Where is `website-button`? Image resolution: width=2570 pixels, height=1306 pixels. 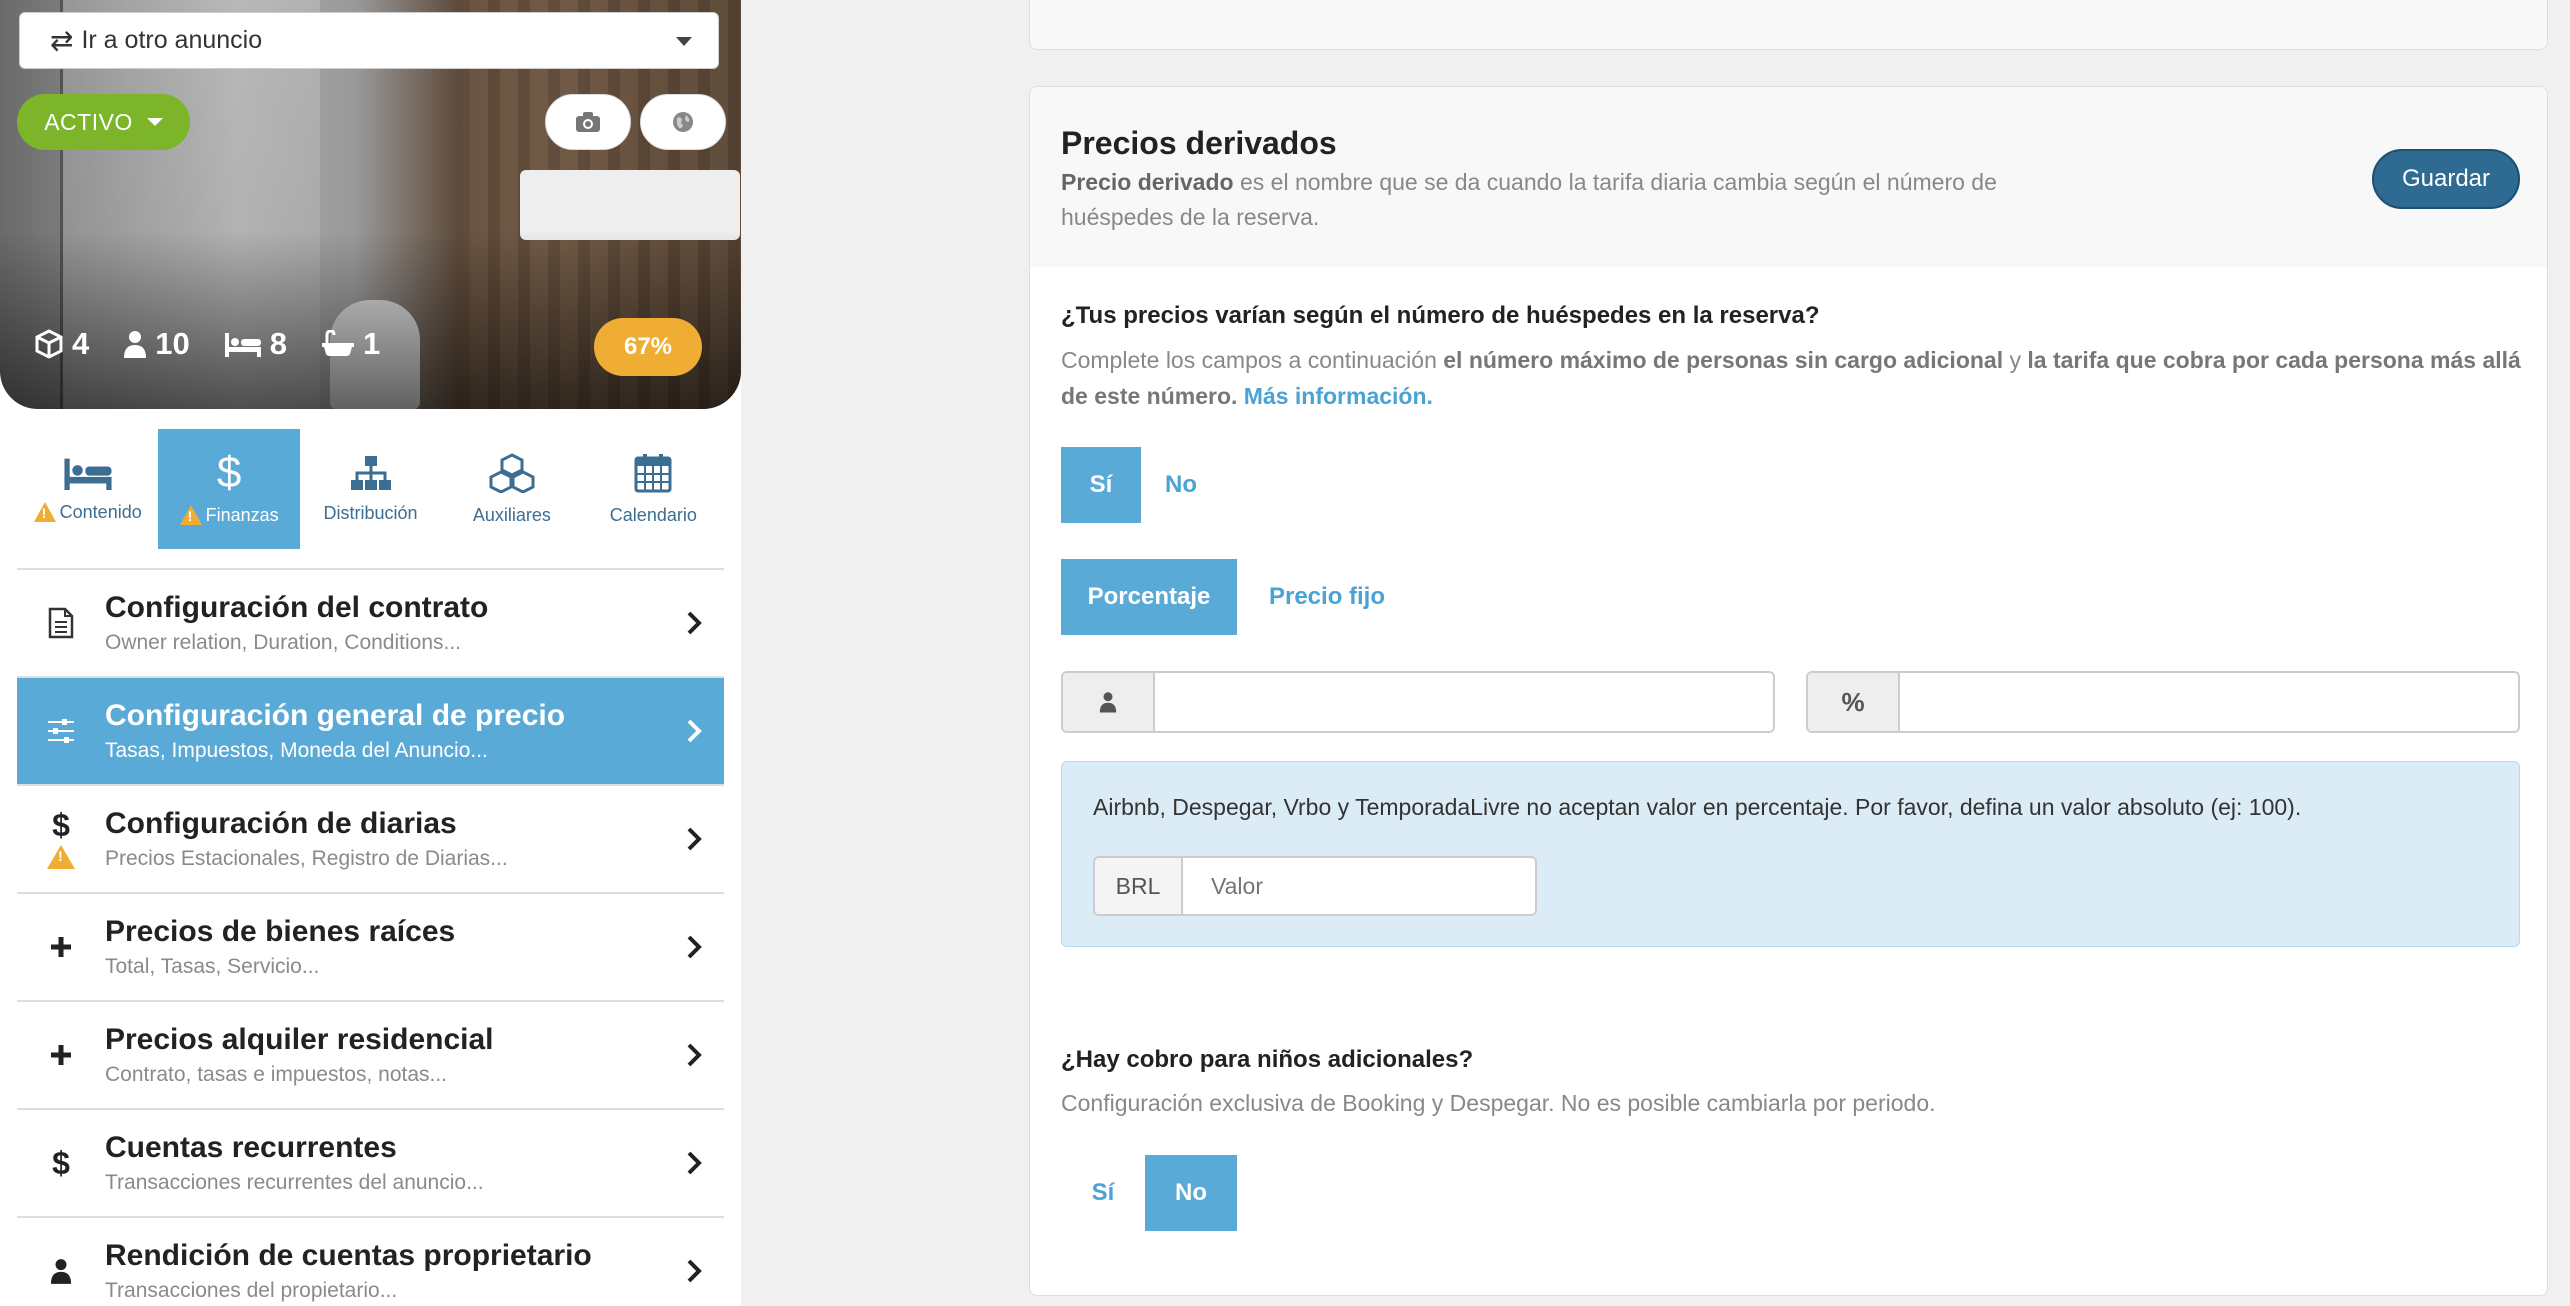
website-button is located at coordinates (683, 122).